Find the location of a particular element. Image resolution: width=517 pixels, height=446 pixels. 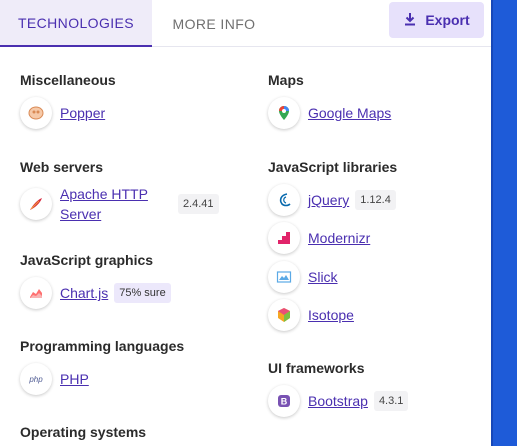

export-button: Export is located at coordinates (436, 20).